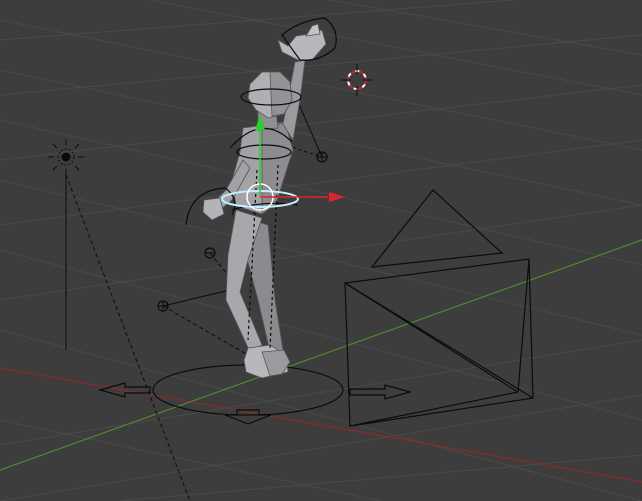 The width and height of the screenshot is (642, 501). What do you see at coordinates (163, 306) in the screenshot?
I see `ik-target-knee` at bounding box center [163, 306].